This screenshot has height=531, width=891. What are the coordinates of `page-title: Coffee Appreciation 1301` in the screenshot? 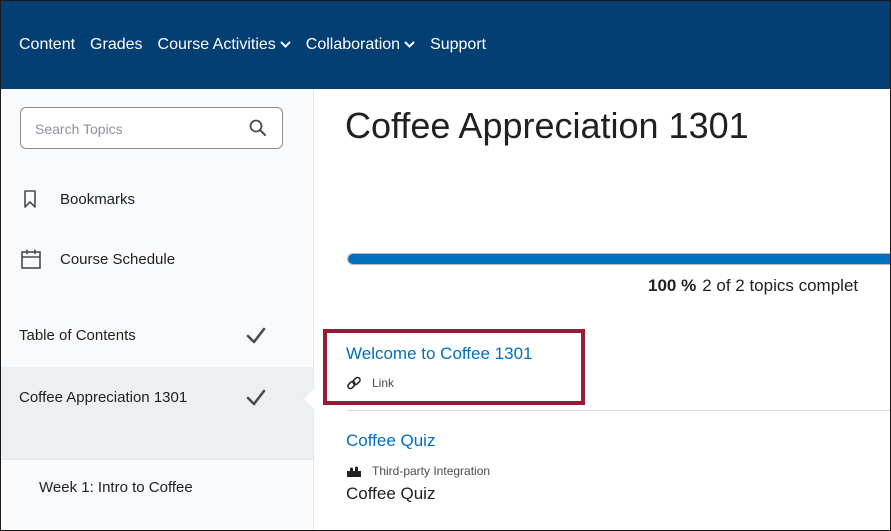 It's located at (547, 125).